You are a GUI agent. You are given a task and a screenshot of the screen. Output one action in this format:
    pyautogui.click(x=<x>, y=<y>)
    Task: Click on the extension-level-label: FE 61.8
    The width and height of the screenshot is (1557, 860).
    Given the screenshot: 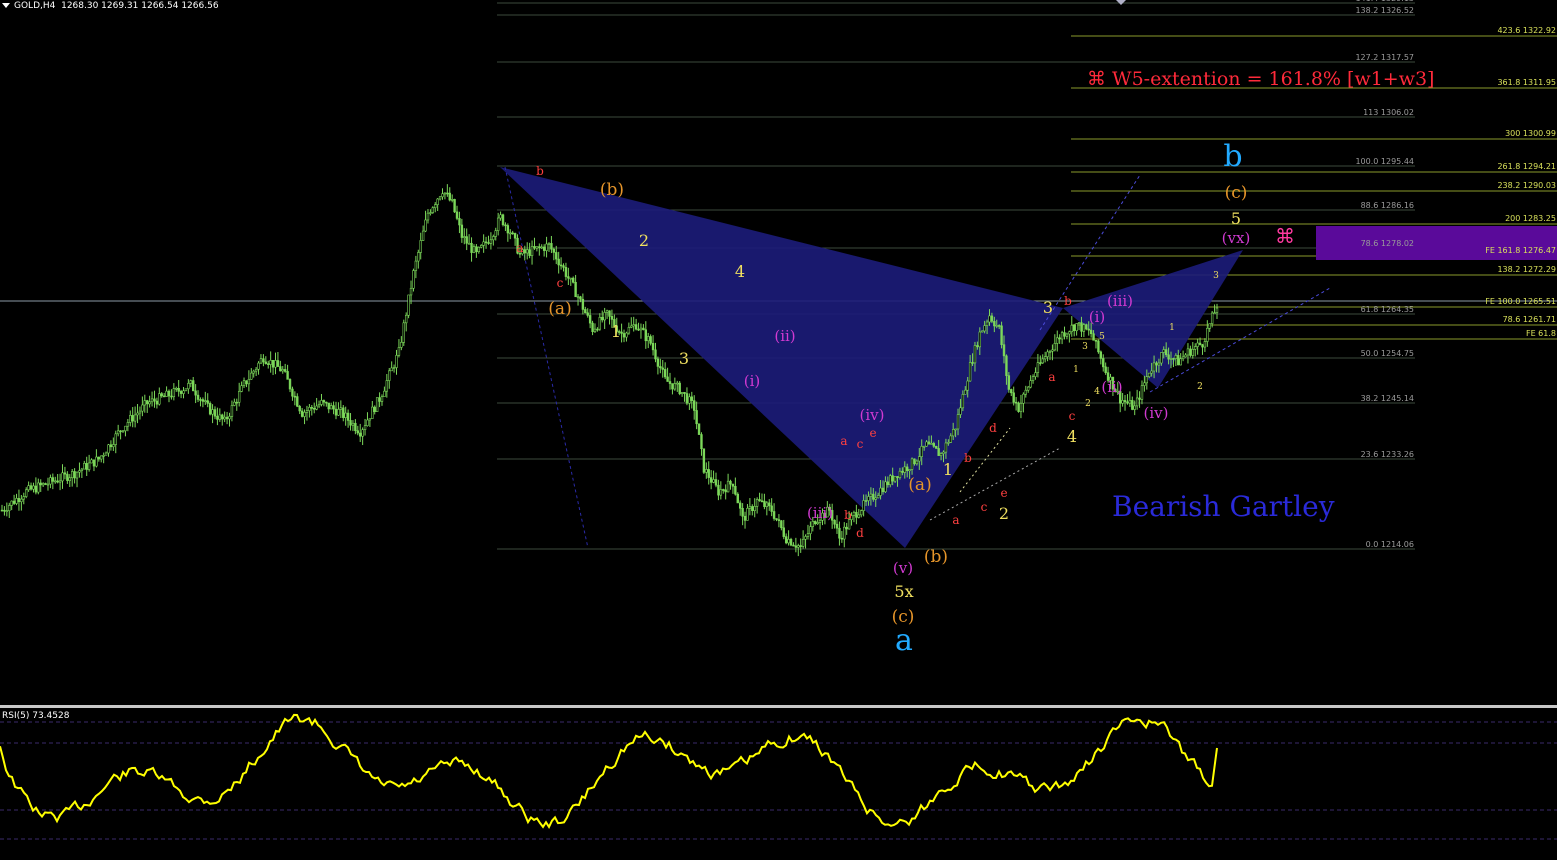 What is the action you would take?
    pyautogui.click(x=1541, y=333)
    